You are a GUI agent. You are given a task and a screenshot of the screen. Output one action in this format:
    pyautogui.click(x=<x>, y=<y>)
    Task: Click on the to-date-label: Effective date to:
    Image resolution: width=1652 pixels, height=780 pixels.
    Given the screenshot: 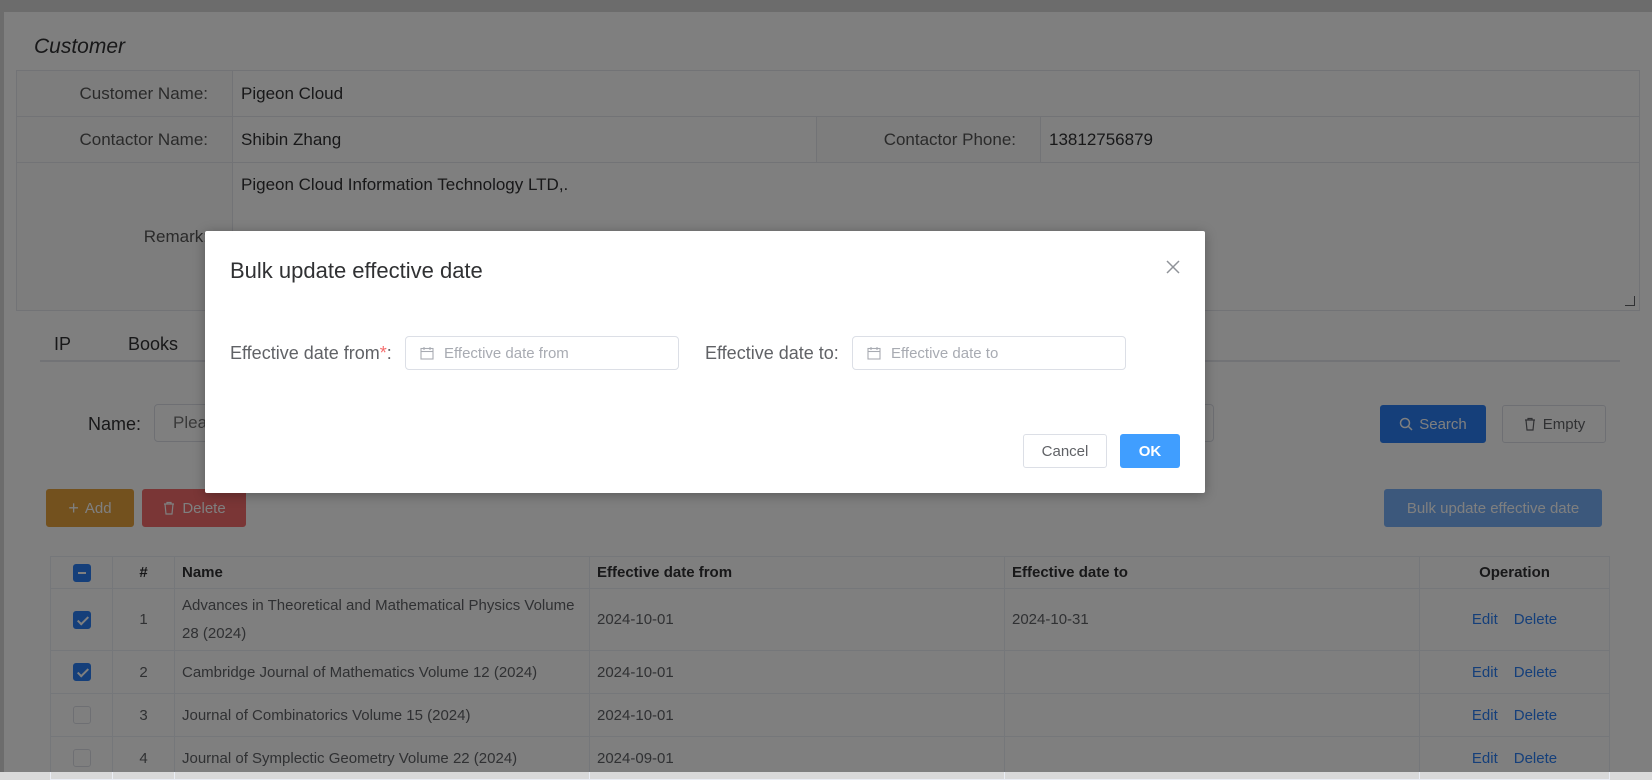 What is the action you would take?
    pyautogui.click(x=772, y=353)
    